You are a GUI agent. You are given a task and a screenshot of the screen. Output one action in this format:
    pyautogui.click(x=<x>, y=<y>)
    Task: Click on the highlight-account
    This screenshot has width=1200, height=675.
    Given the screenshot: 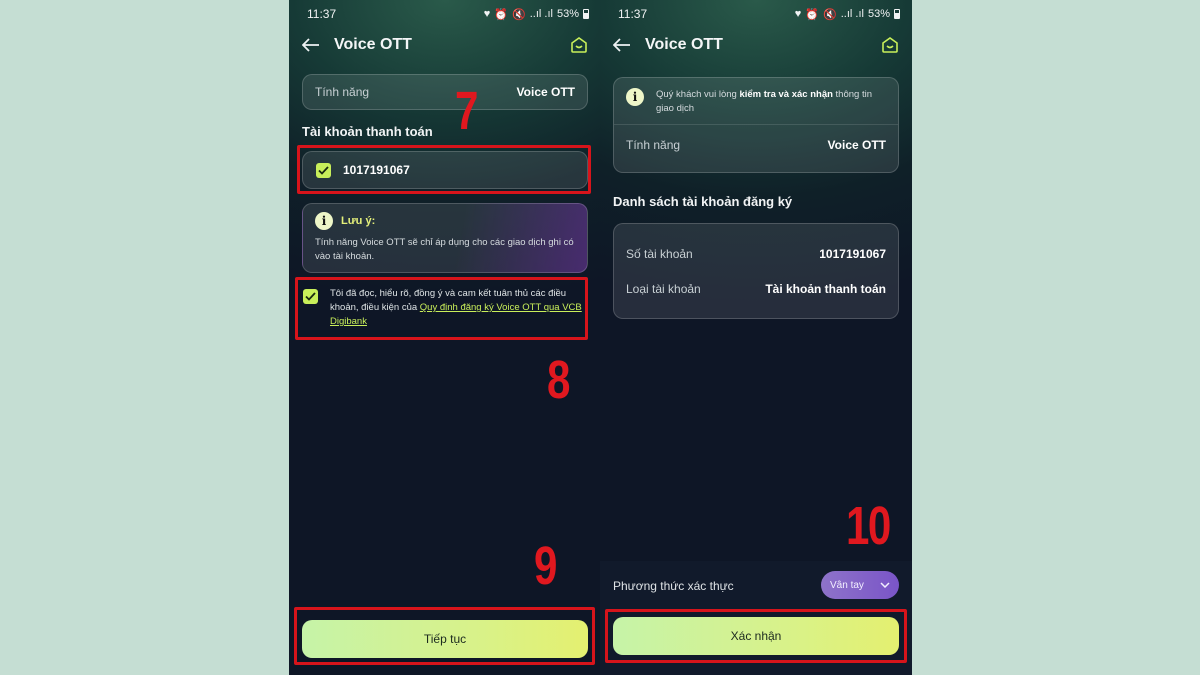 What is the action you would take?
    pyautogui.click(x=444, y=169)
    